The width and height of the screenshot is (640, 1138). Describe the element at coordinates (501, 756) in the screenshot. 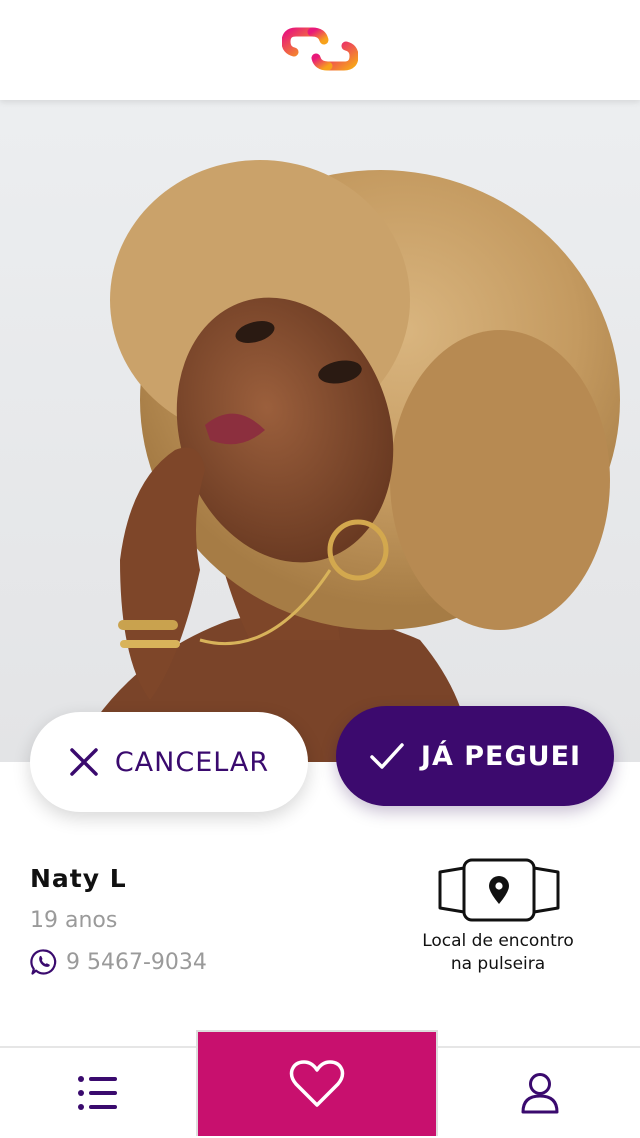

I see `confirm-button-label: JÁ PEGUEI` at that location.